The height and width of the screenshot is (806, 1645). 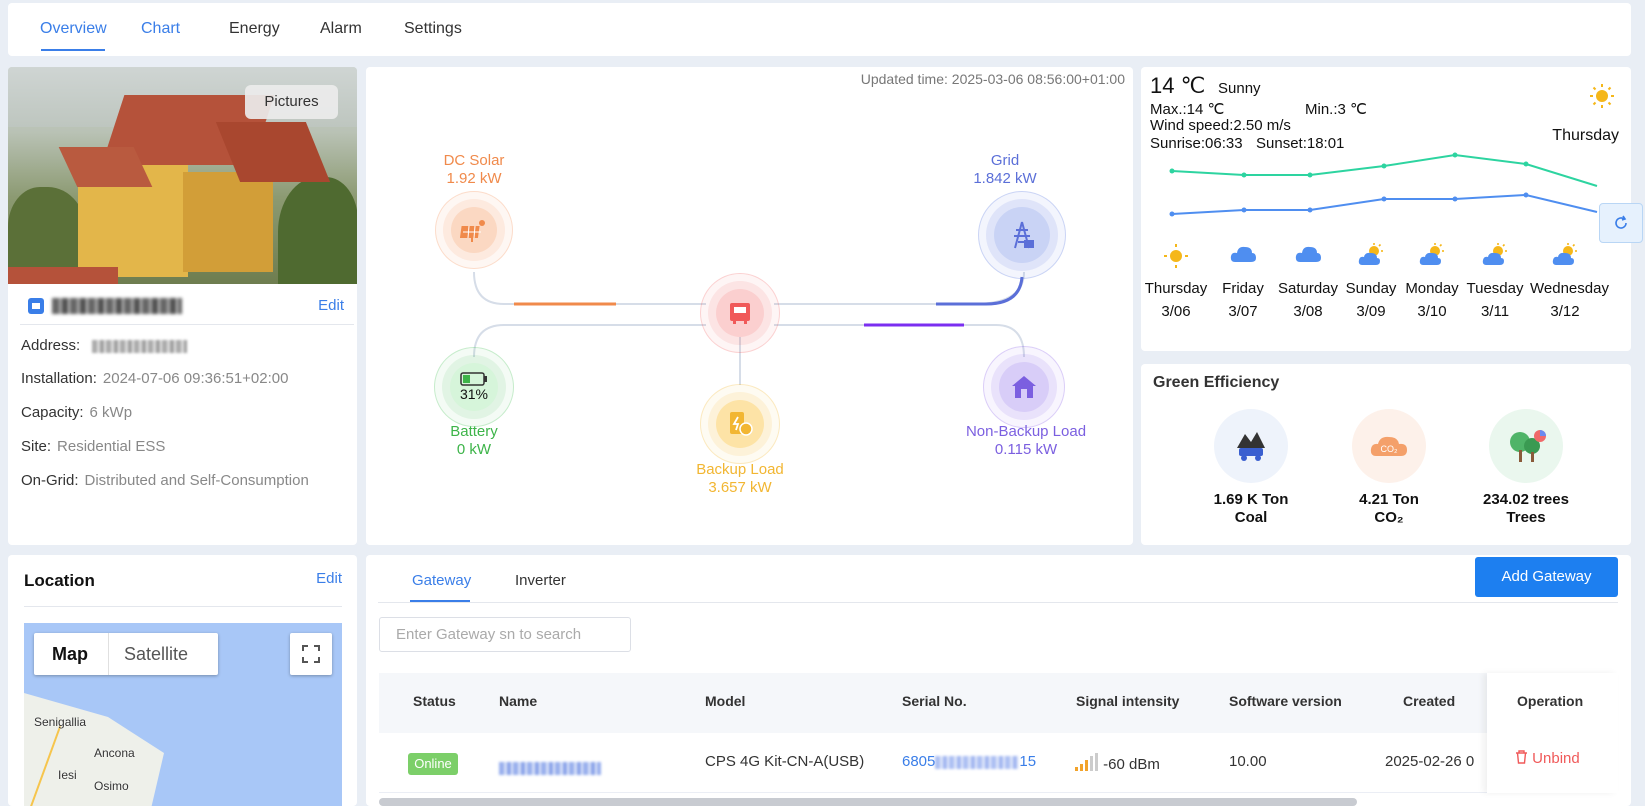 I want to click on forecast-day: Tuesday 3/11, so click(x=1495, y=282).